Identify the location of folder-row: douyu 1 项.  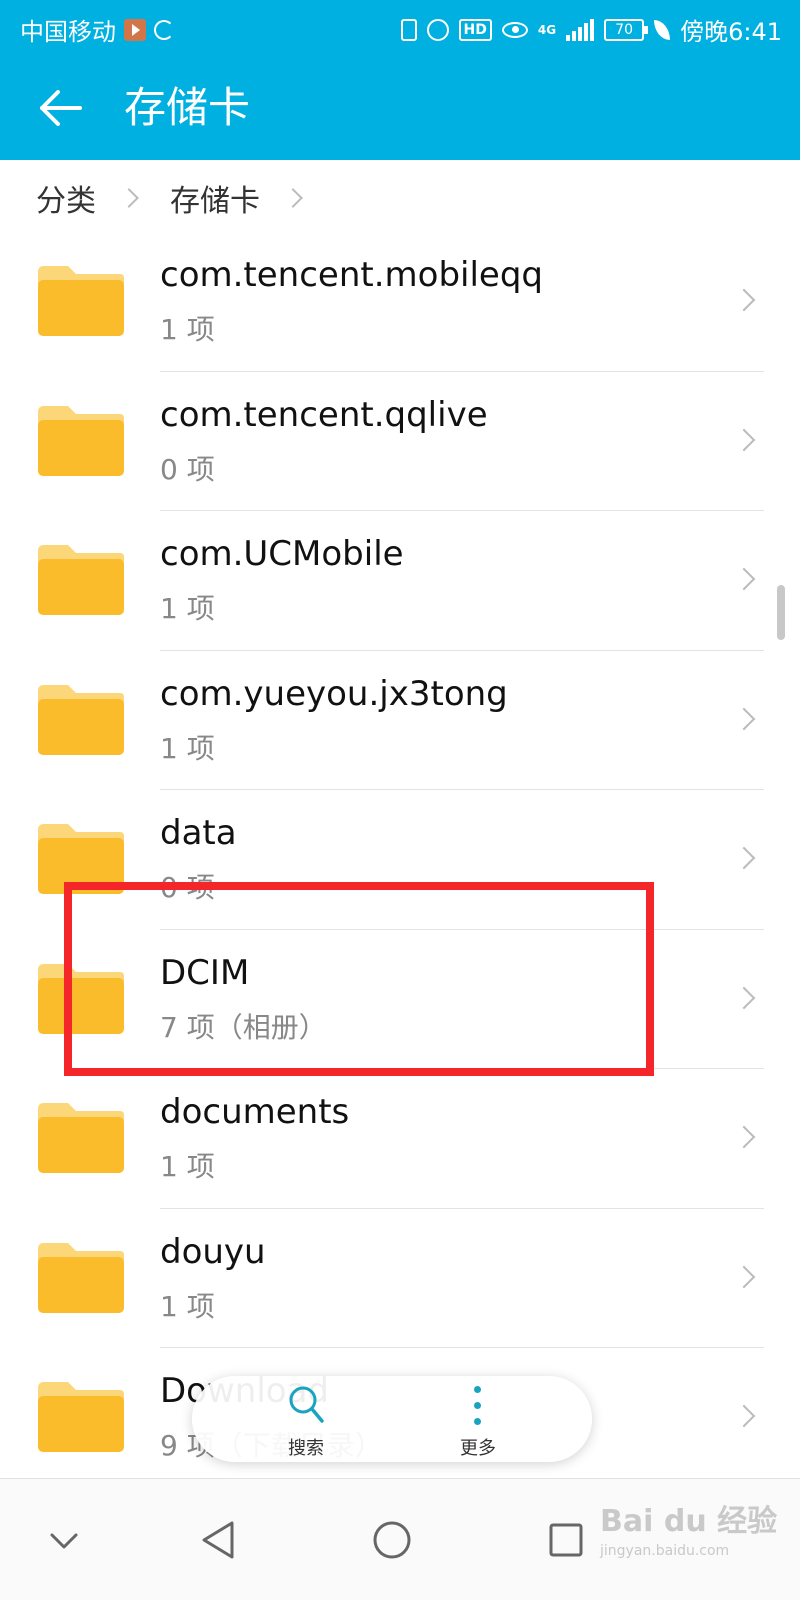
(400, 1279).